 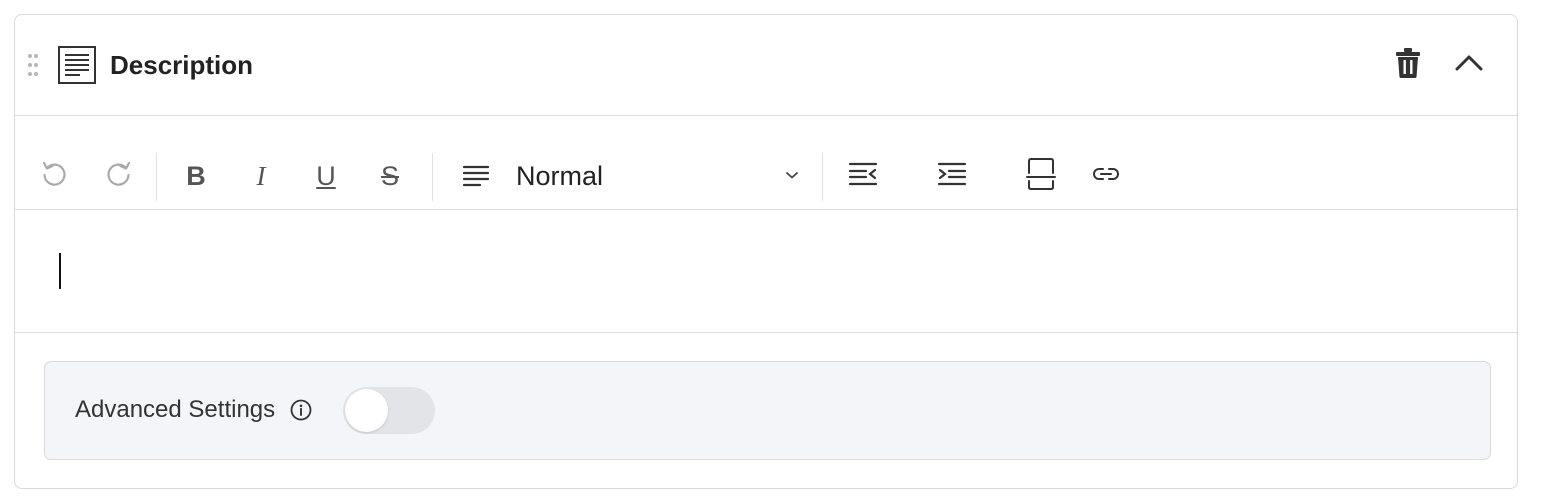 I want to click on paragraph-format-icon, so click(x=476, y=176).